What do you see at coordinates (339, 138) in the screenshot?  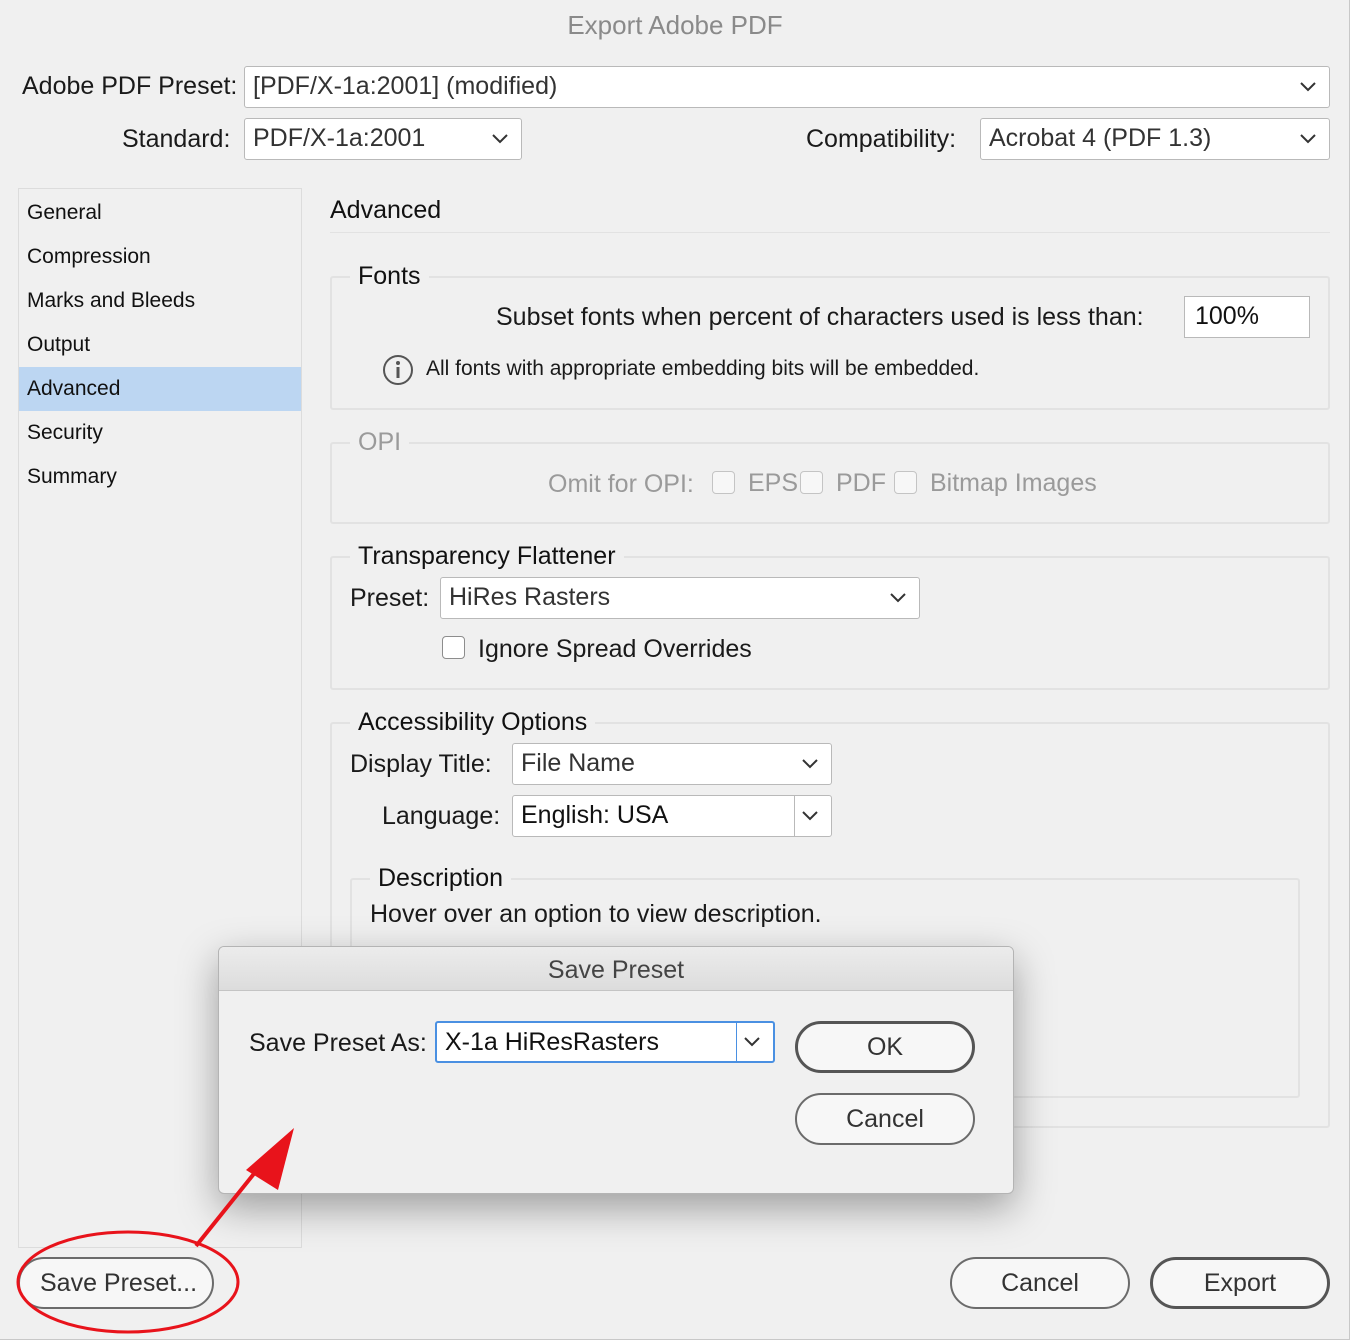 I see `standard-select-value: PDF/X-1a:2001` at bounding box center [339, 138].